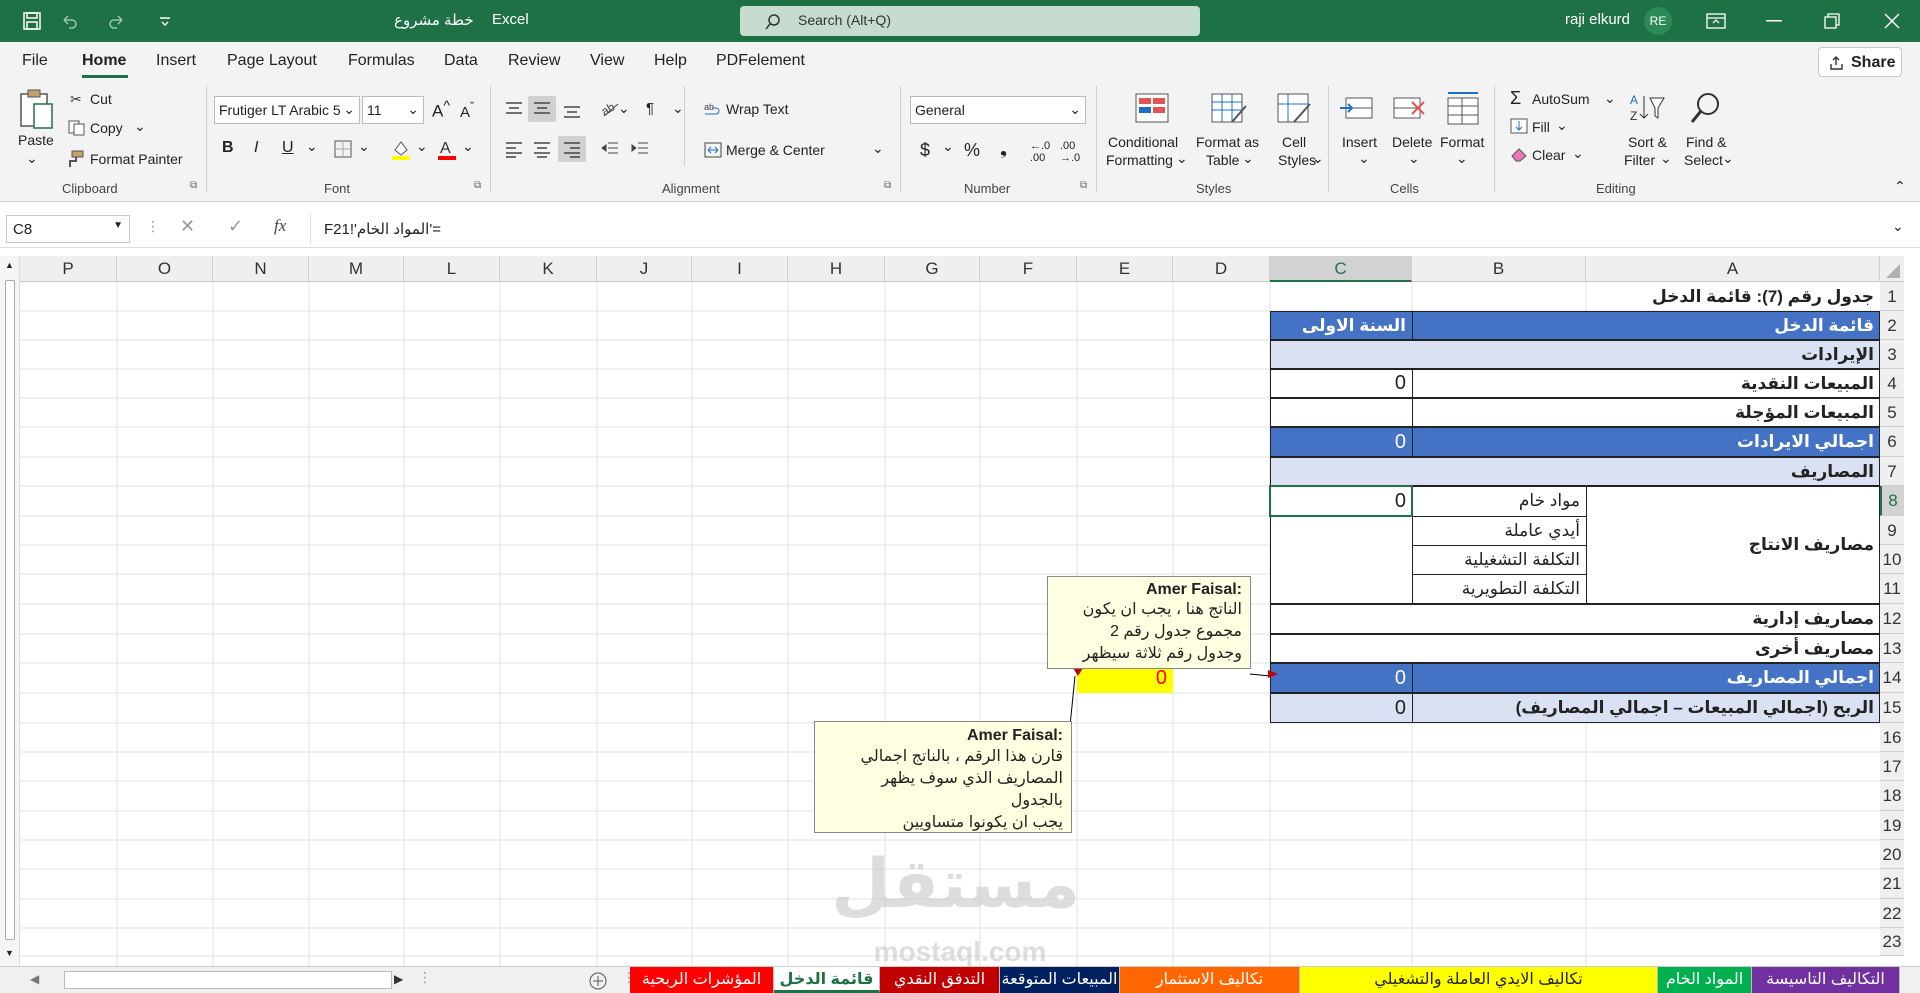 Image resolution: width=1920 pixels, height=993 pixels. What do you see at coordinates (32, 21) in the screenshot?
I see `save-icon` at bounding box center [32, 21].